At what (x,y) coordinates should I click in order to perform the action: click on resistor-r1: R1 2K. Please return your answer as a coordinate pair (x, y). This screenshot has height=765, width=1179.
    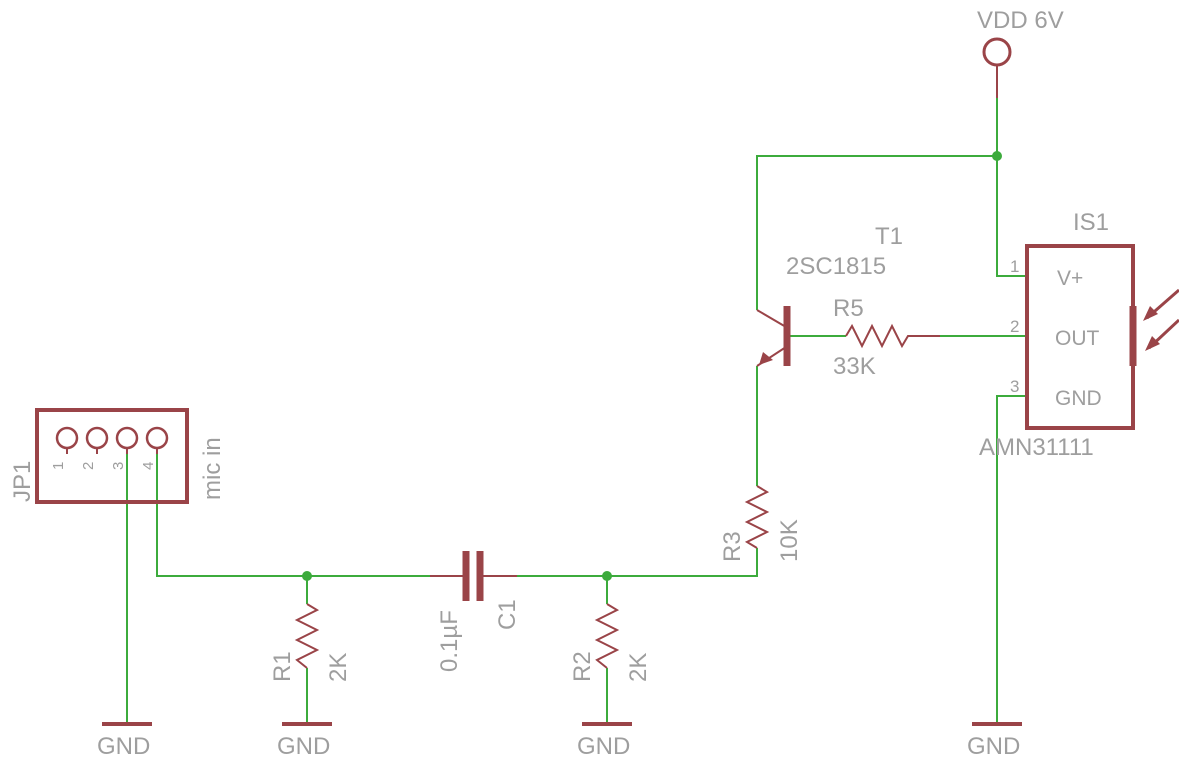
    Looking at the image, I should click on (310, 642).